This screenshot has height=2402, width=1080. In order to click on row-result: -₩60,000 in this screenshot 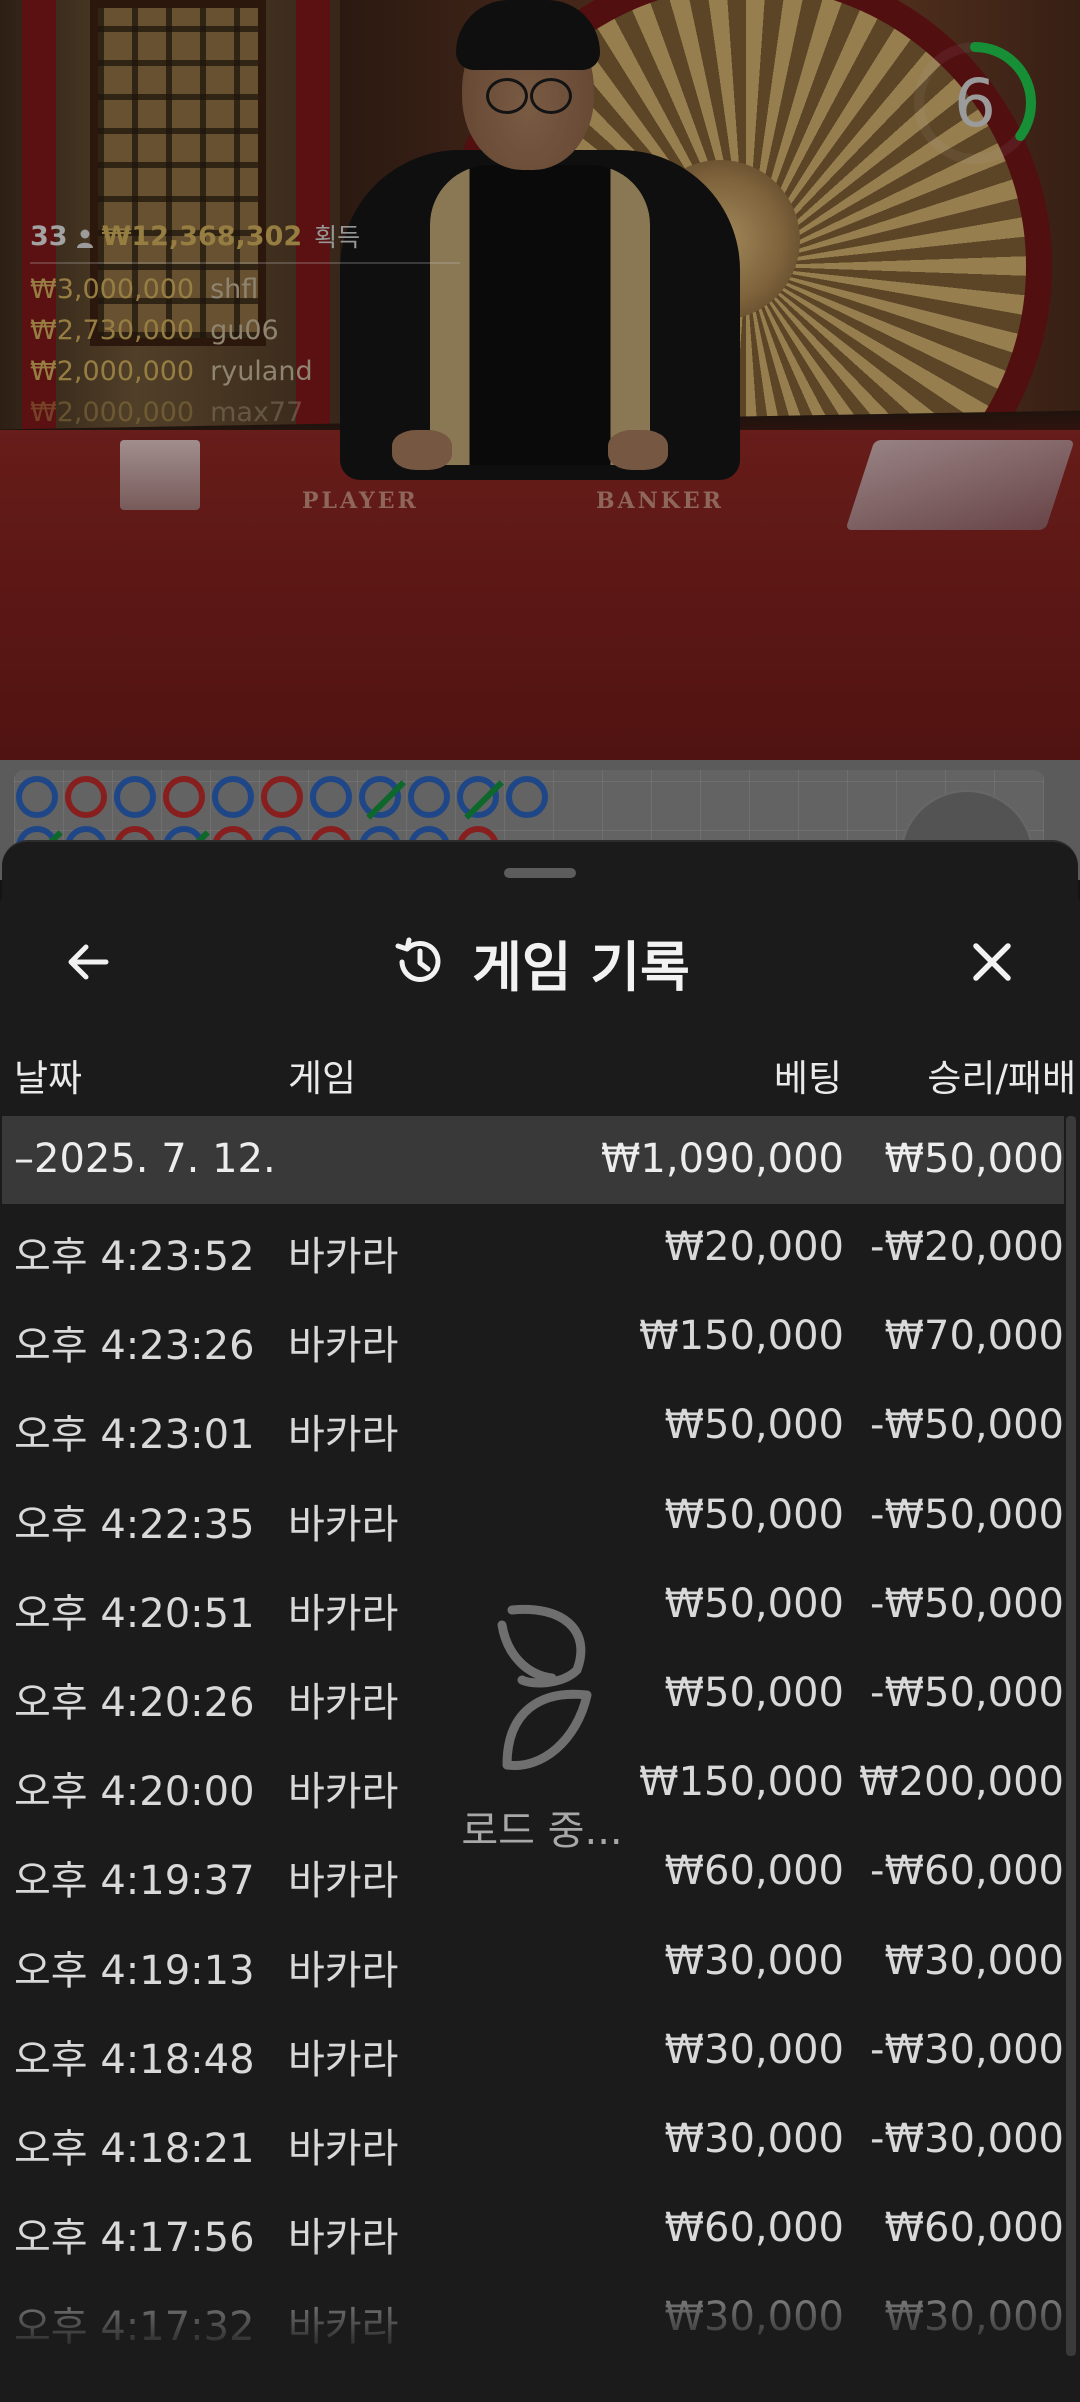, I will do `click(967, 1871)`.